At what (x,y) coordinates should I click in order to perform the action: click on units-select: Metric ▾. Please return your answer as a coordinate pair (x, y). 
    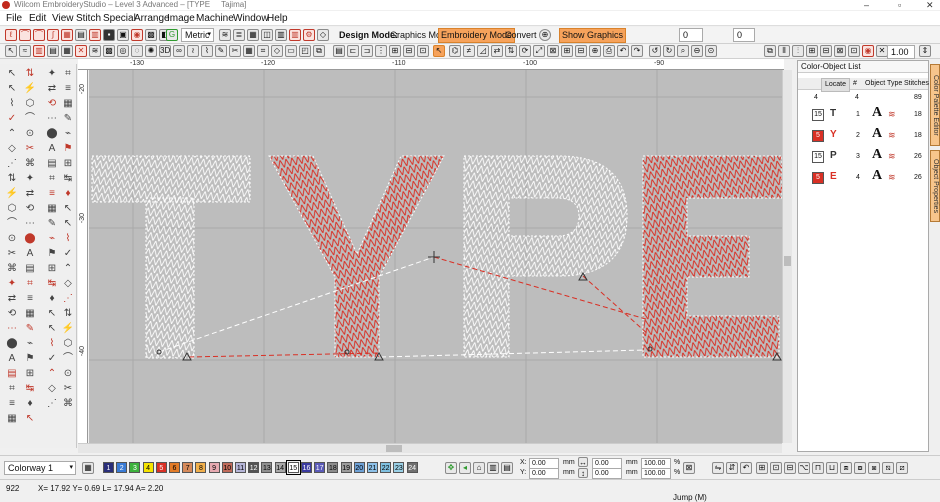
    Looking at the image, I should click on (197, 35).